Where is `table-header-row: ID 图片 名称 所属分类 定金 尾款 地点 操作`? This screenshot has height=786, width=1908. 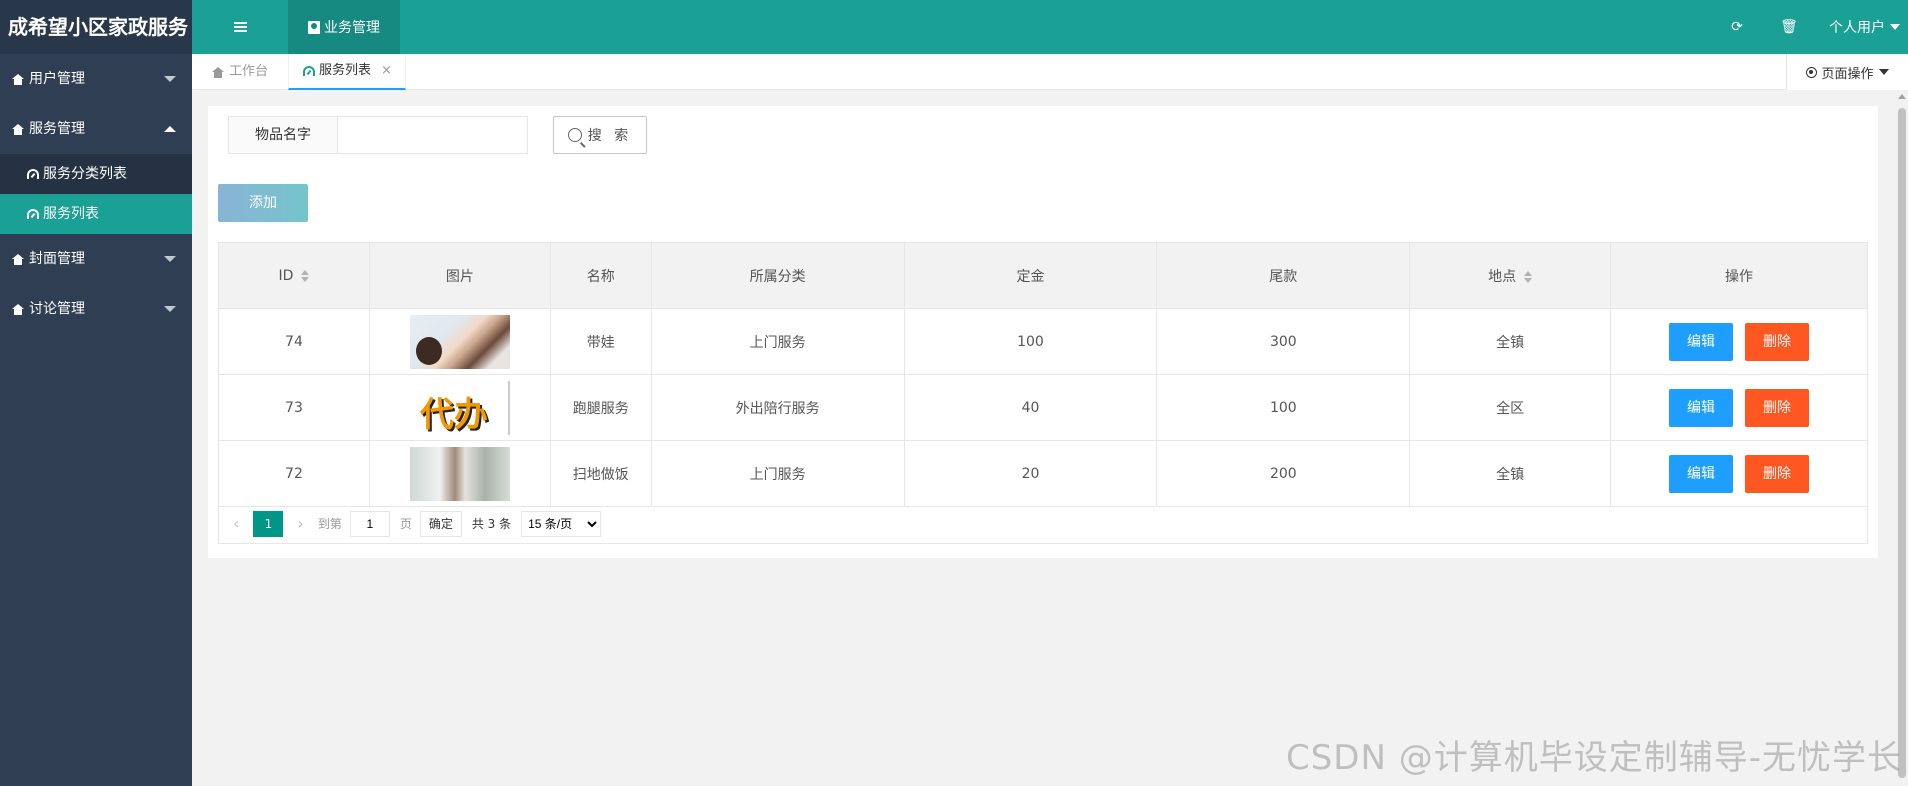 table-header-row: ID 图片 名称 所属分类 定金 尾款 地点 操作 is located at coordinates (1043, 275).